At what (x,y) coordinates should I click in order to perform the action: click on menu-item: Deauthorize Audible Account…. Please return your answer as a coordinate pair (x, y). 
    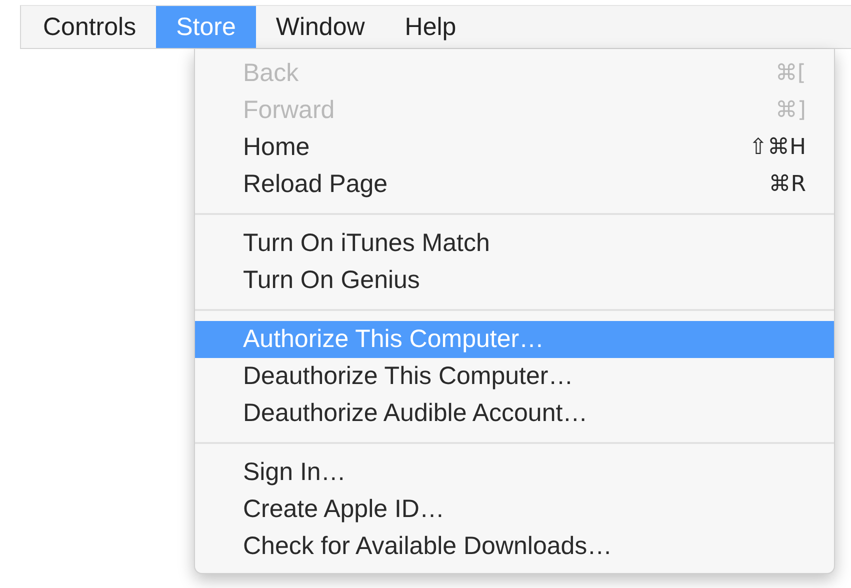
    Looking at the image, I should click on (514, 413).